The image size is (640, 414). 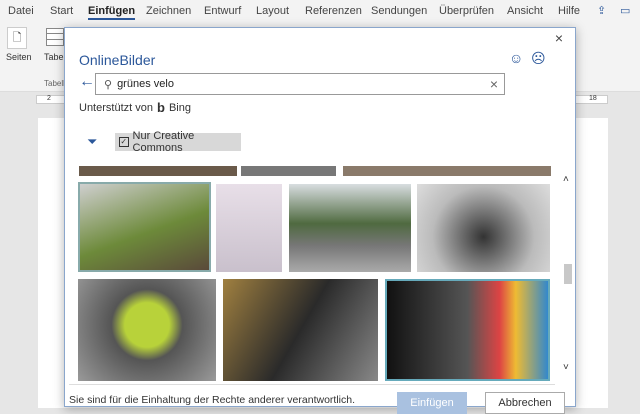 I want to click on tab-einfuegen: Einfügen, so click(x=112, y=12).